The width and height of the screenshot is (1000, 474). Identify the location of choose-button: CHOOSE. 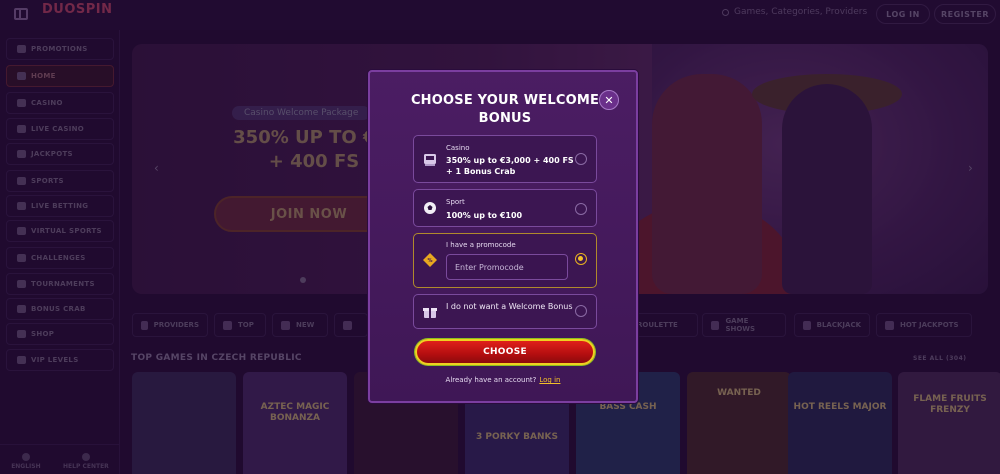
(505, 352).